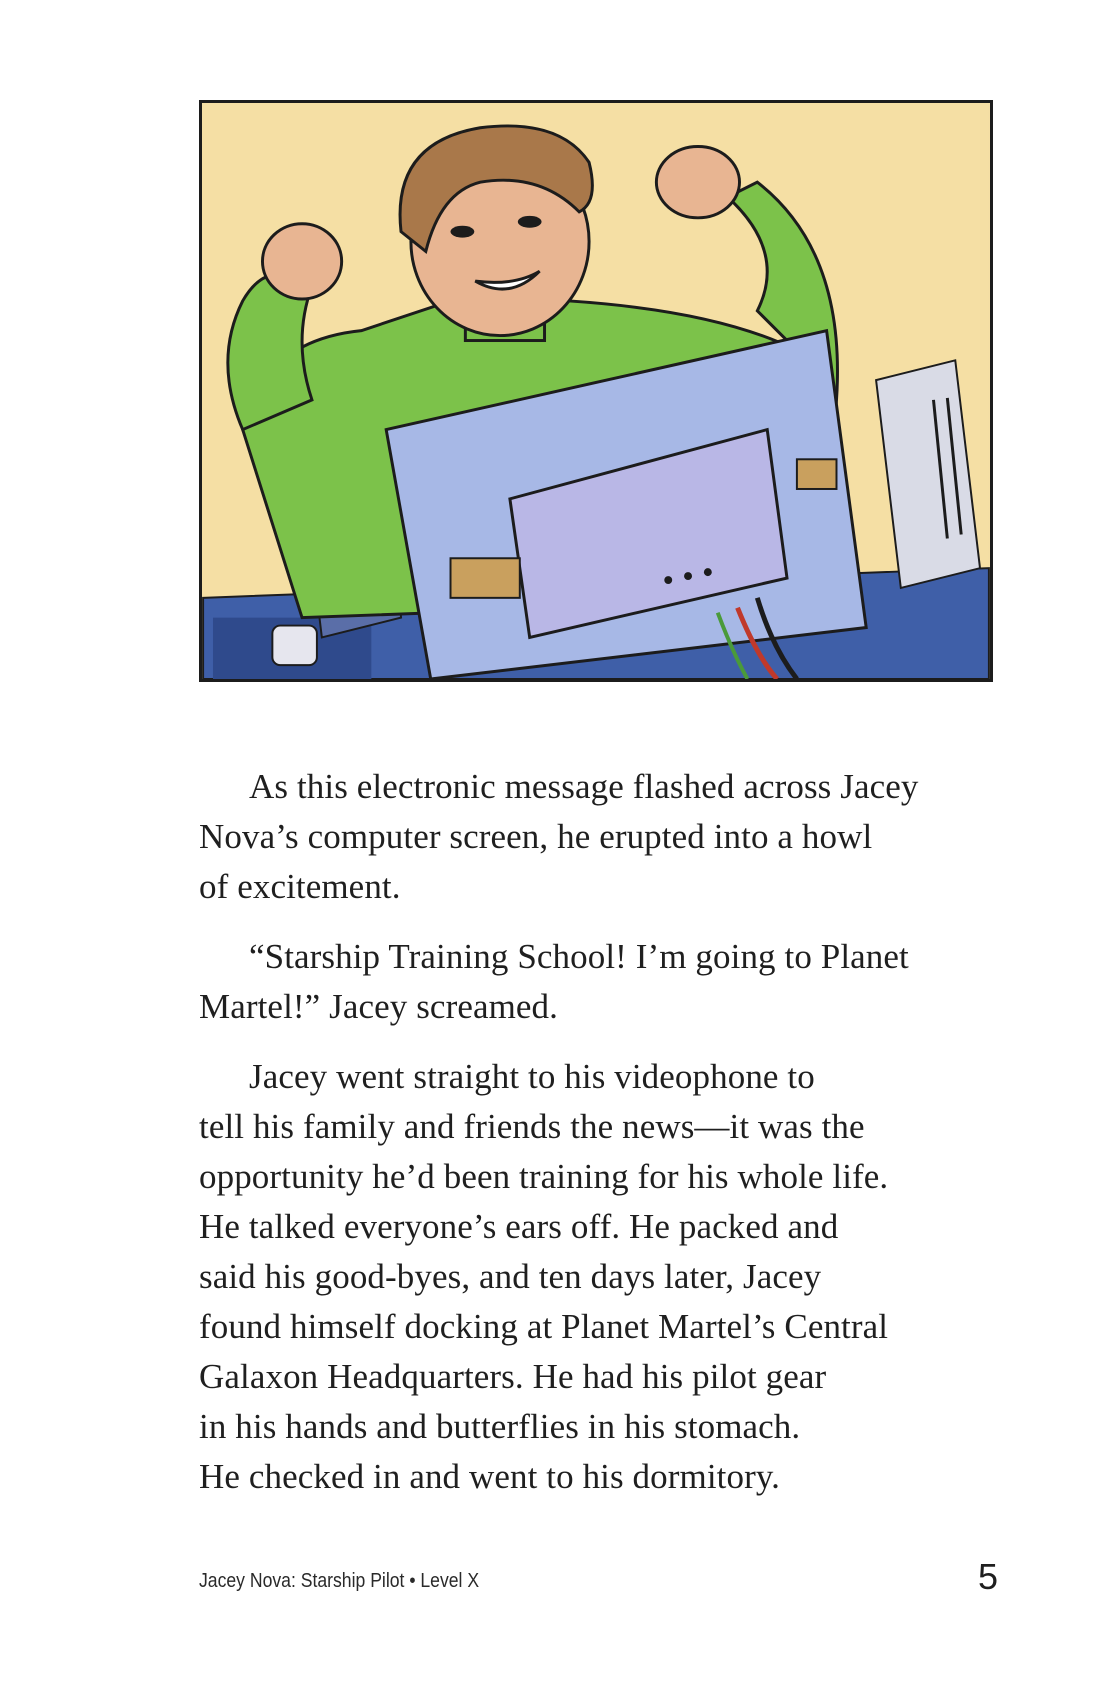 The width and height of the screenshot is (1100, 1700). Describe the element at coordinates (339, 1581) in the screenshot. I see `book-title-footer: Jacey Nova: Starship Pilot • Level X` at that location.